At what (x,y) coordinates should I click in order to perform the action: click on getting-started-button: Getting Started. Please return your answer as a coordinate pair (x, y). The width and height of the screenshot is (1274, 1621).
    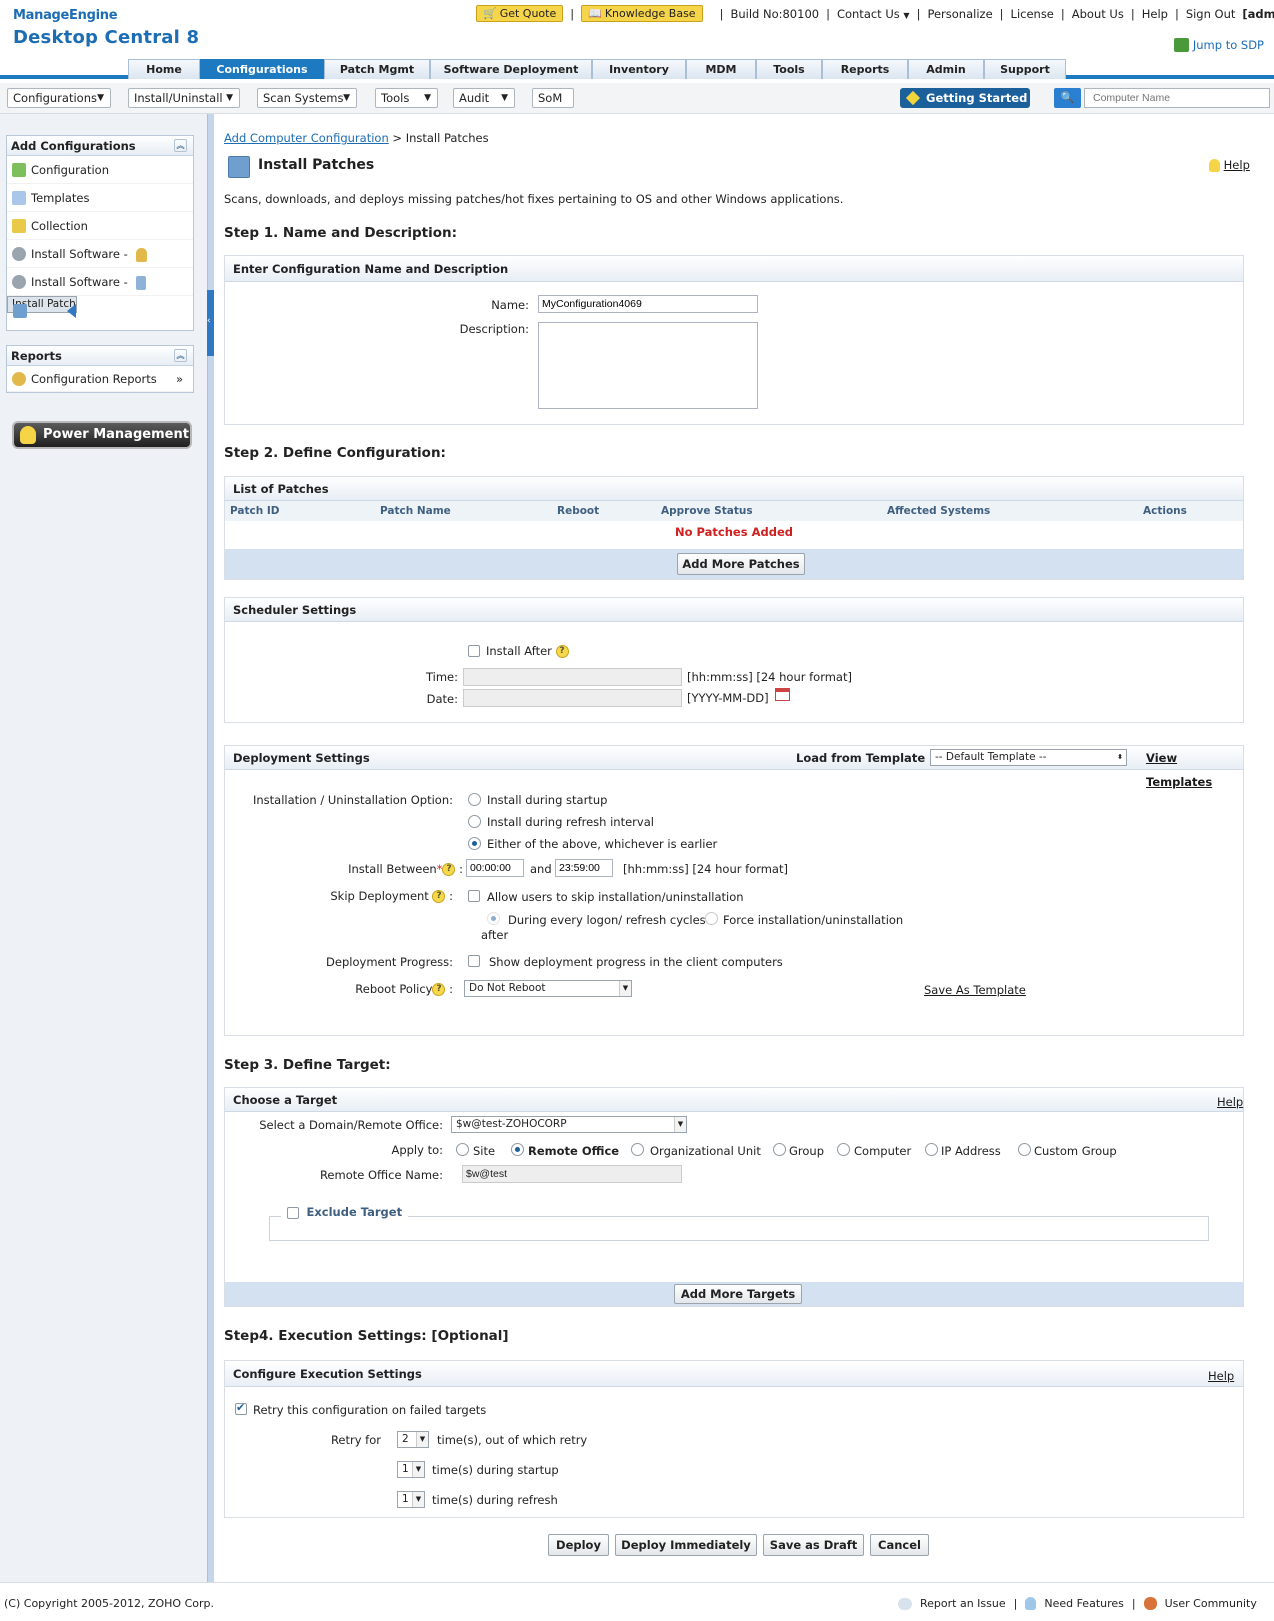
    Looking at the image, I should click on (965, 98).